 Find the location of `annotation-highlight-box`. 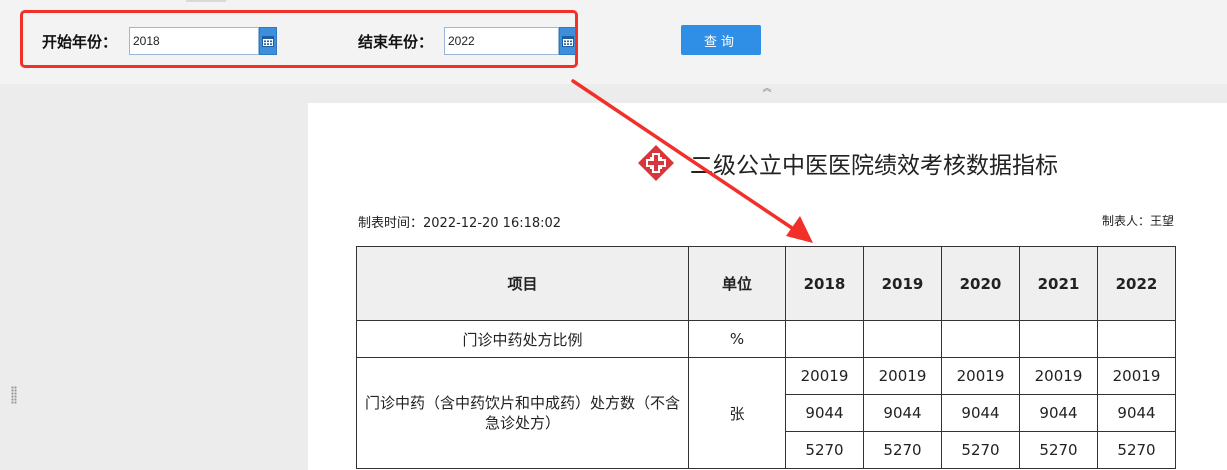

annotation-highlight-box is located at coordinates (299, 39).